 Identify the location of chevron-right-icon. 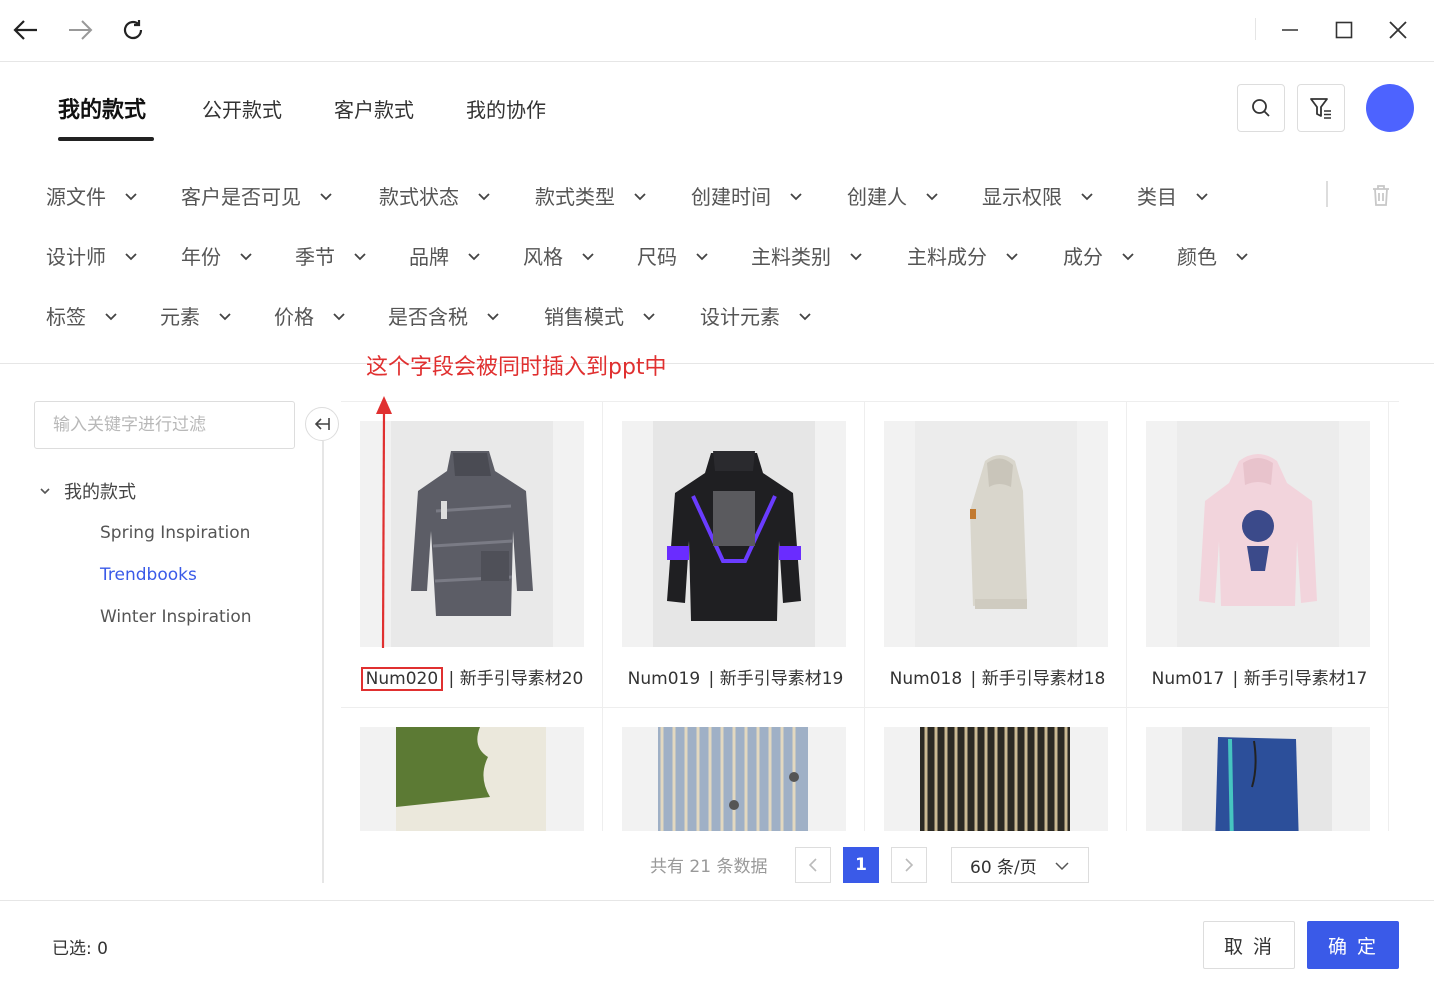
(909, 865).